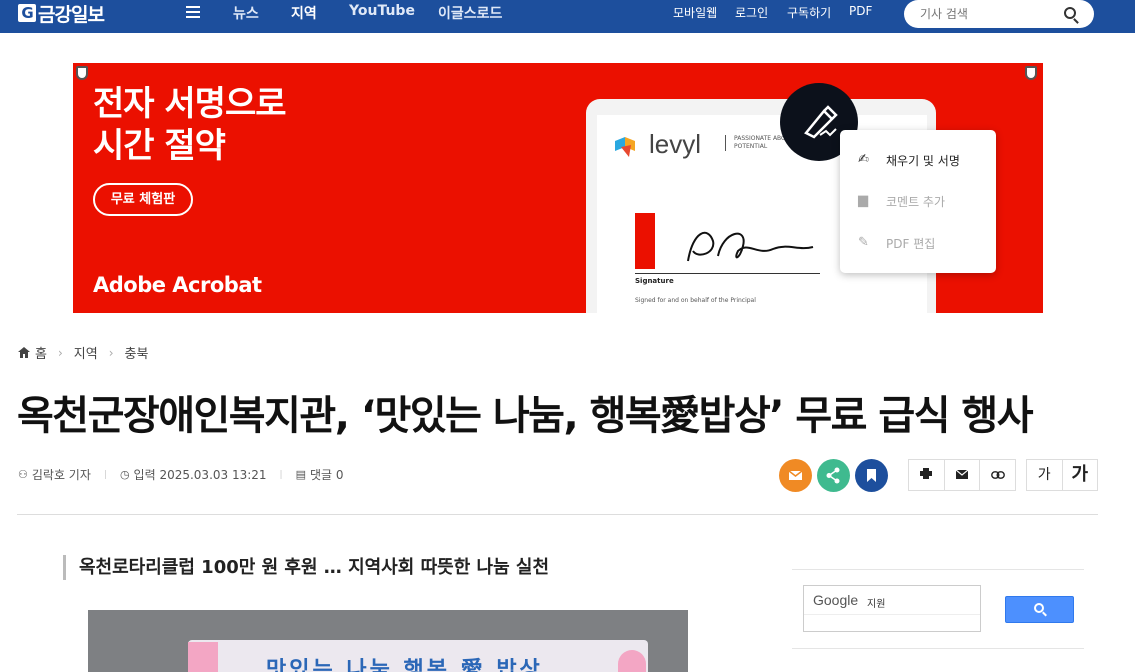  Describe the element at coordinates (525, 416) in the screenshot. I see `article-title: 옥천군장애인복지관, ‘맛있는 나눔, 행복愛밥상’ 무료 급식 행사` at that location.